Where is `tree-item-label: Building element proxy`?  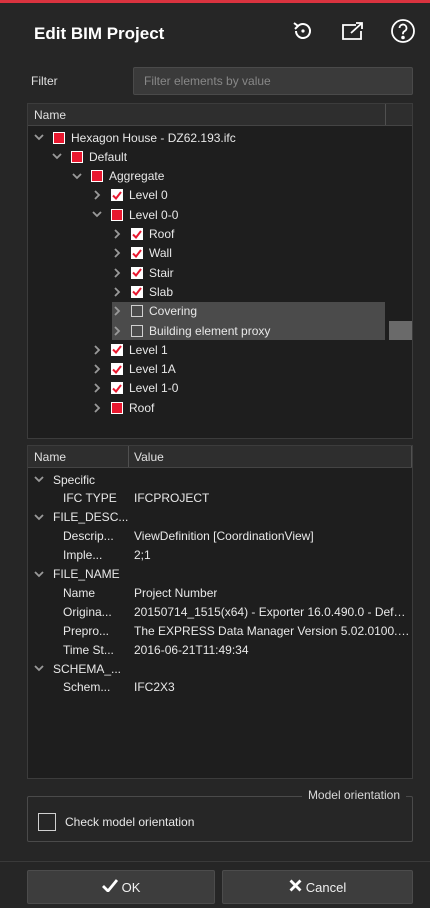
tree-item-label: Building element proxy is located at coordinates (210, 330).